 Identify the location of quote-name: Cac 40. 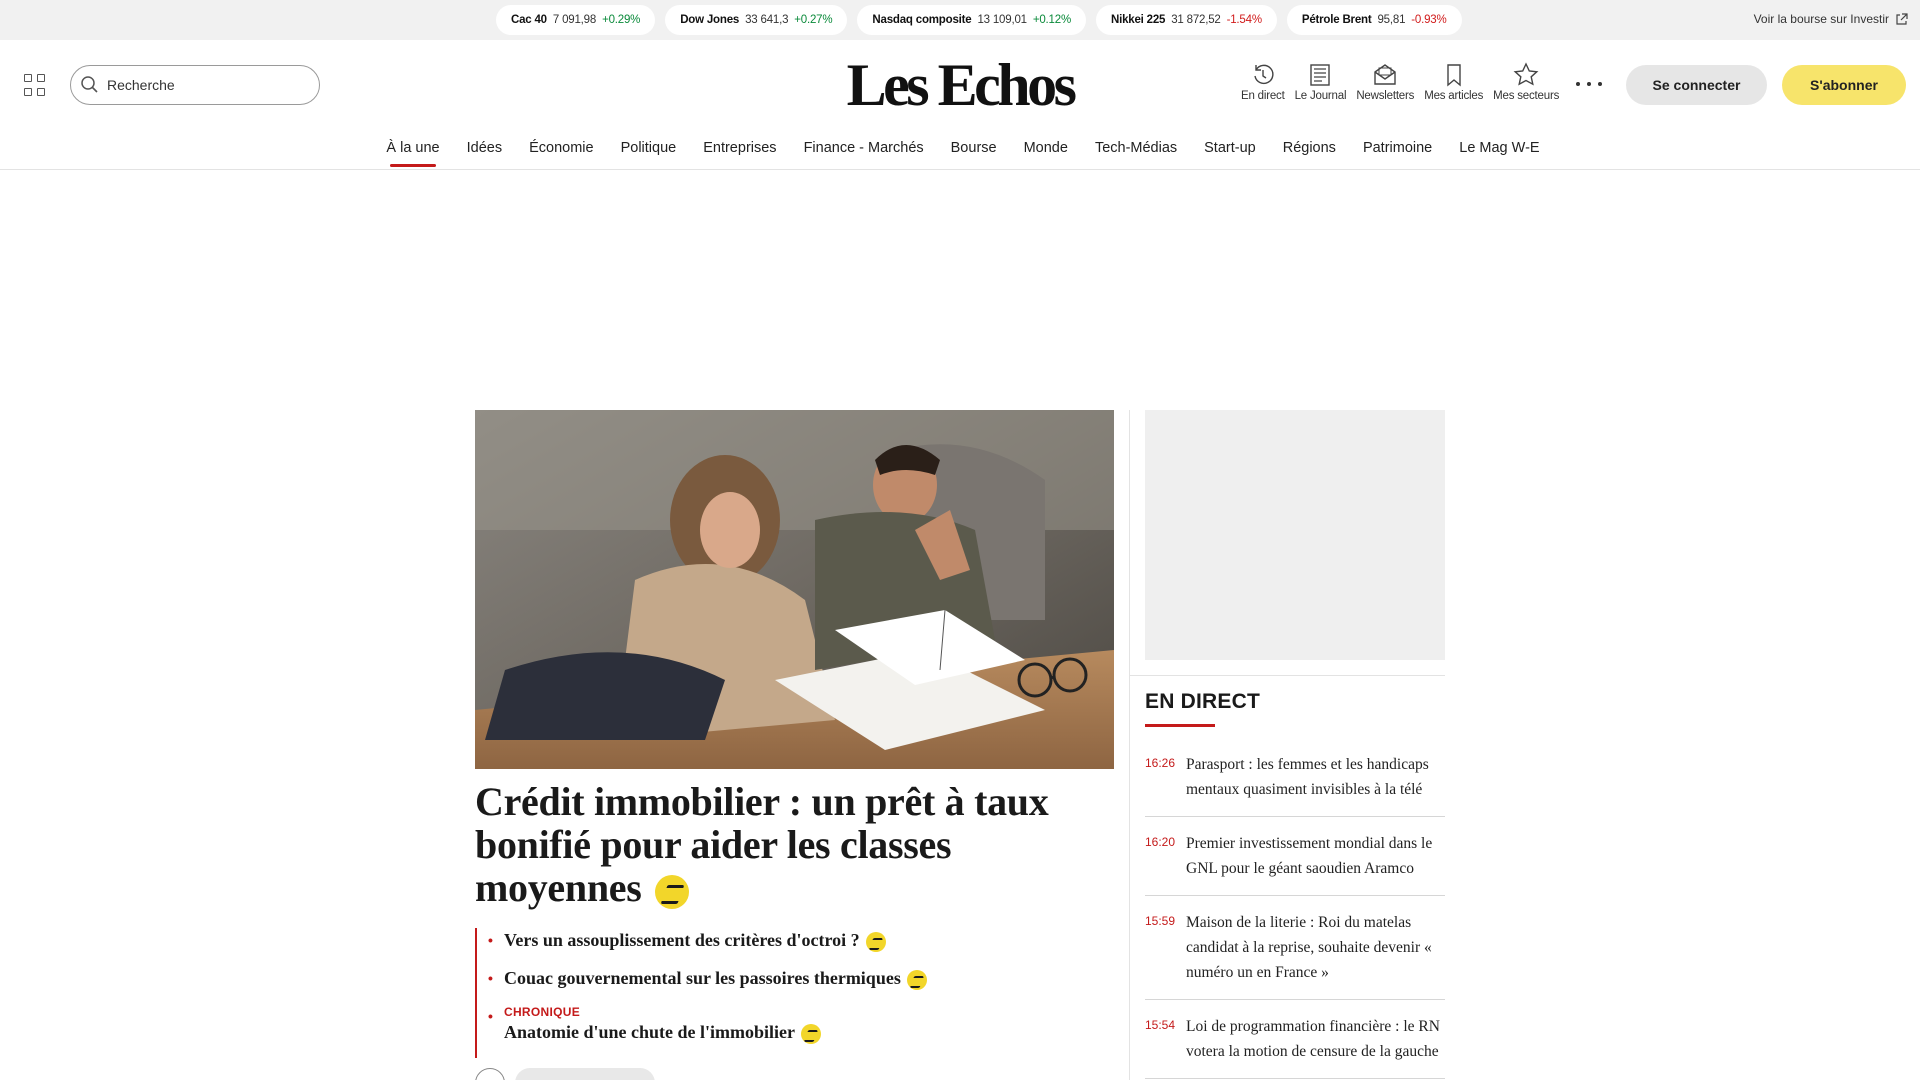
(529, 20).